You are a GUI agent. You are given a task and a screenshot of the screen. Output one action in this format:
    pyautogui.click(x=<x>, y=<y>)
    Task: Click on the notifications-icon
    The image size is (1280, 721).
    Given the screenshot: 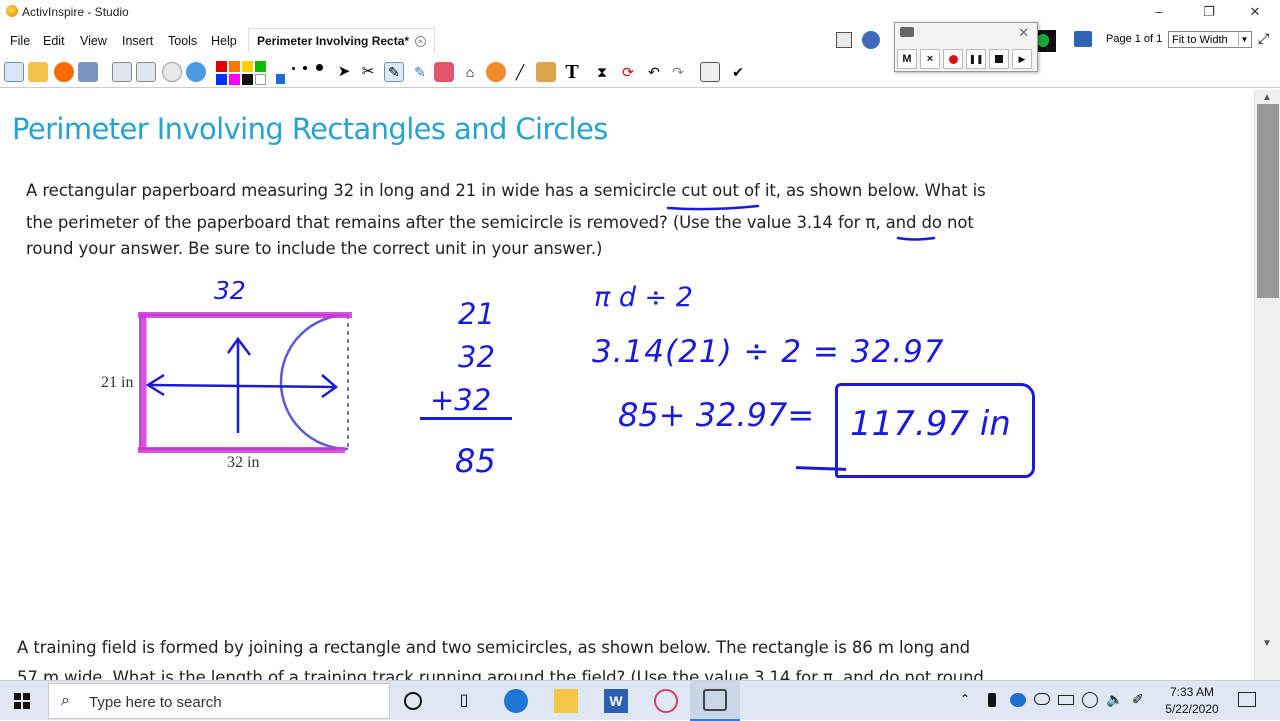 What is the action you would take?
    pyautogui.click(x=1247, y=699)
    